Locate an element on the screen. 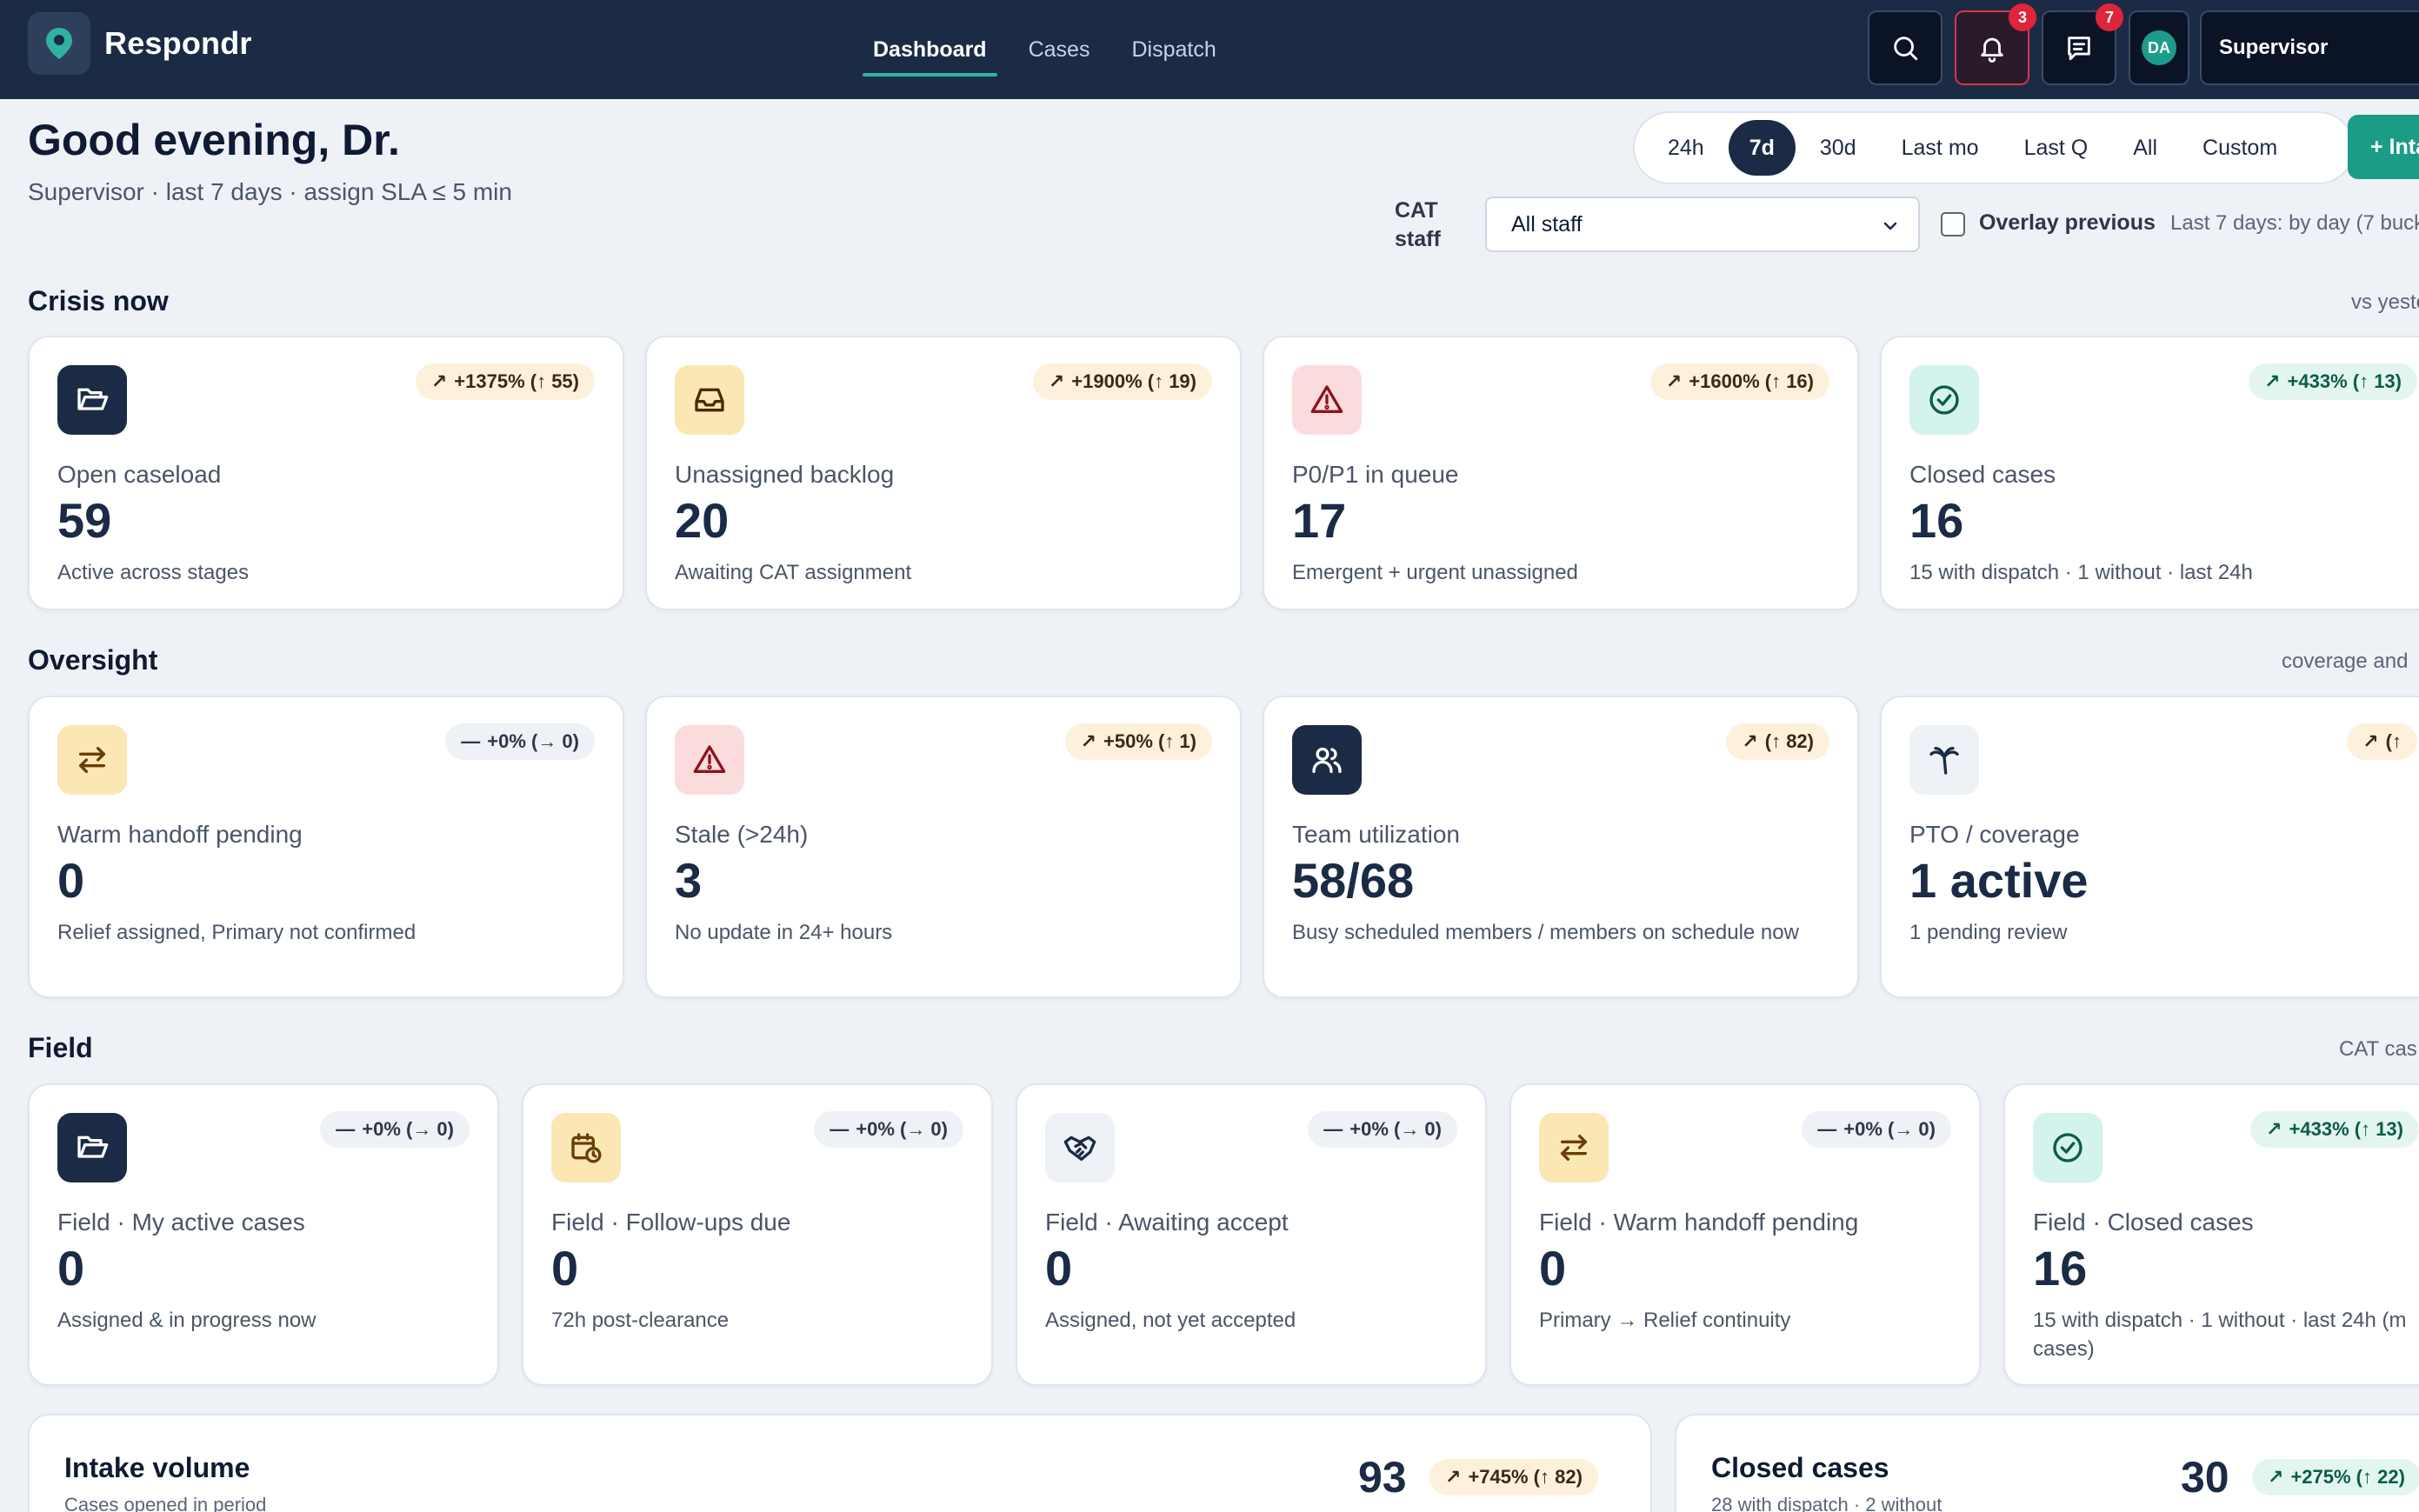 The height and width of the screenshot is (1512, 2419). card-note: Assigned & in progress now is located at coordinates (187, 1320).